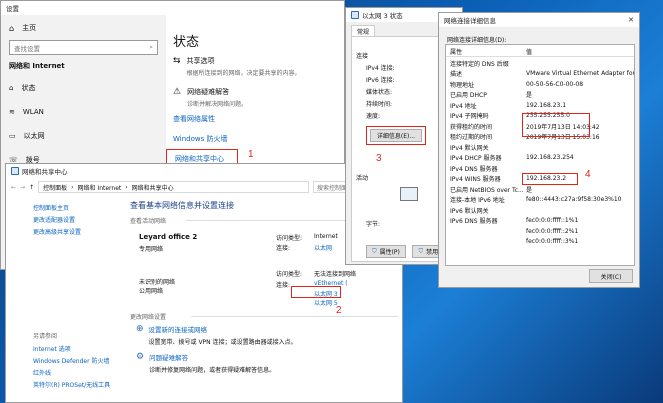 This screenshot has height=403, width=663. What do you see at coordinates (22, 187) in the screenshot?
I see `forward-icon: →` at bounding box center [22, 187].